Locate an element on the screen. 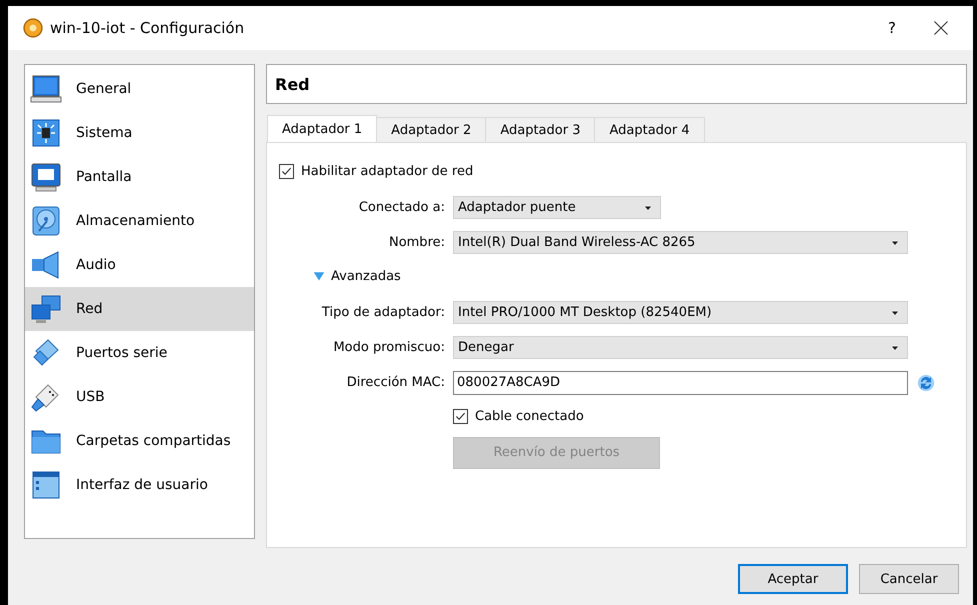 The width and height of the screenshot is (977, 605). help-button: ? is located at coordinates (892, 28).